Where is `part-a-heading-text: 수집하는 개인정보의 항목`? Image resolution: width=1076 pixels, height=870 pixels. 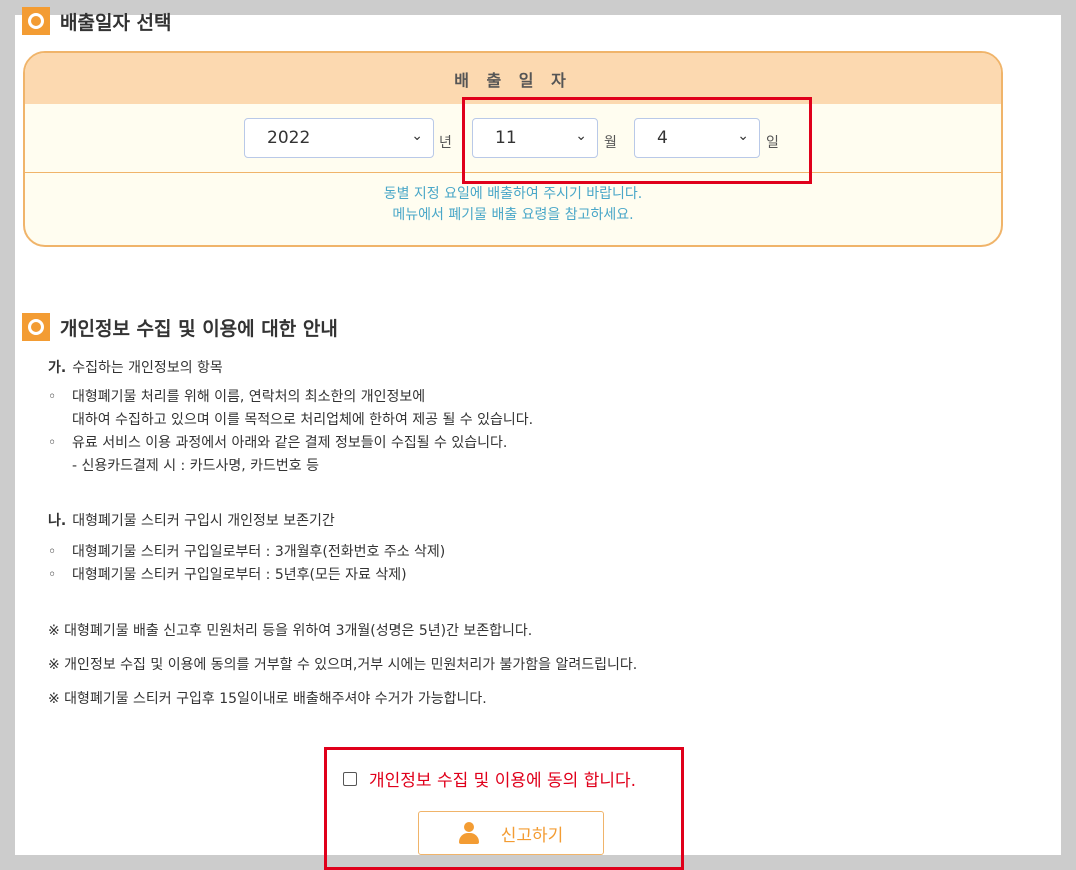
part-a-heading-text: 수집하는 개인정보의 항목 is located at coordinates (147, 368).